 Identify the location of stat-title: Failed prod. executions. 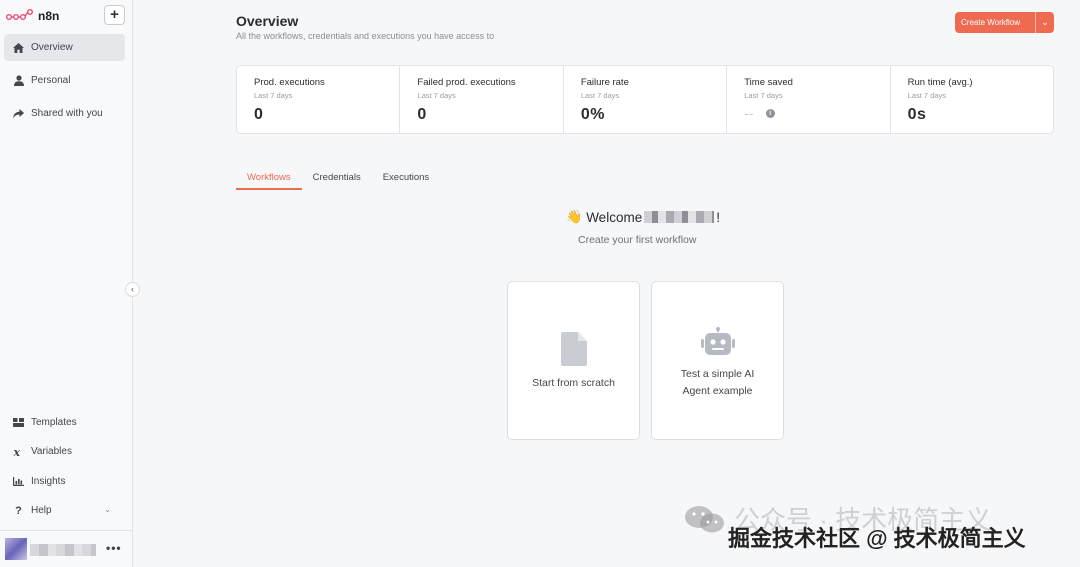
(466, 82).